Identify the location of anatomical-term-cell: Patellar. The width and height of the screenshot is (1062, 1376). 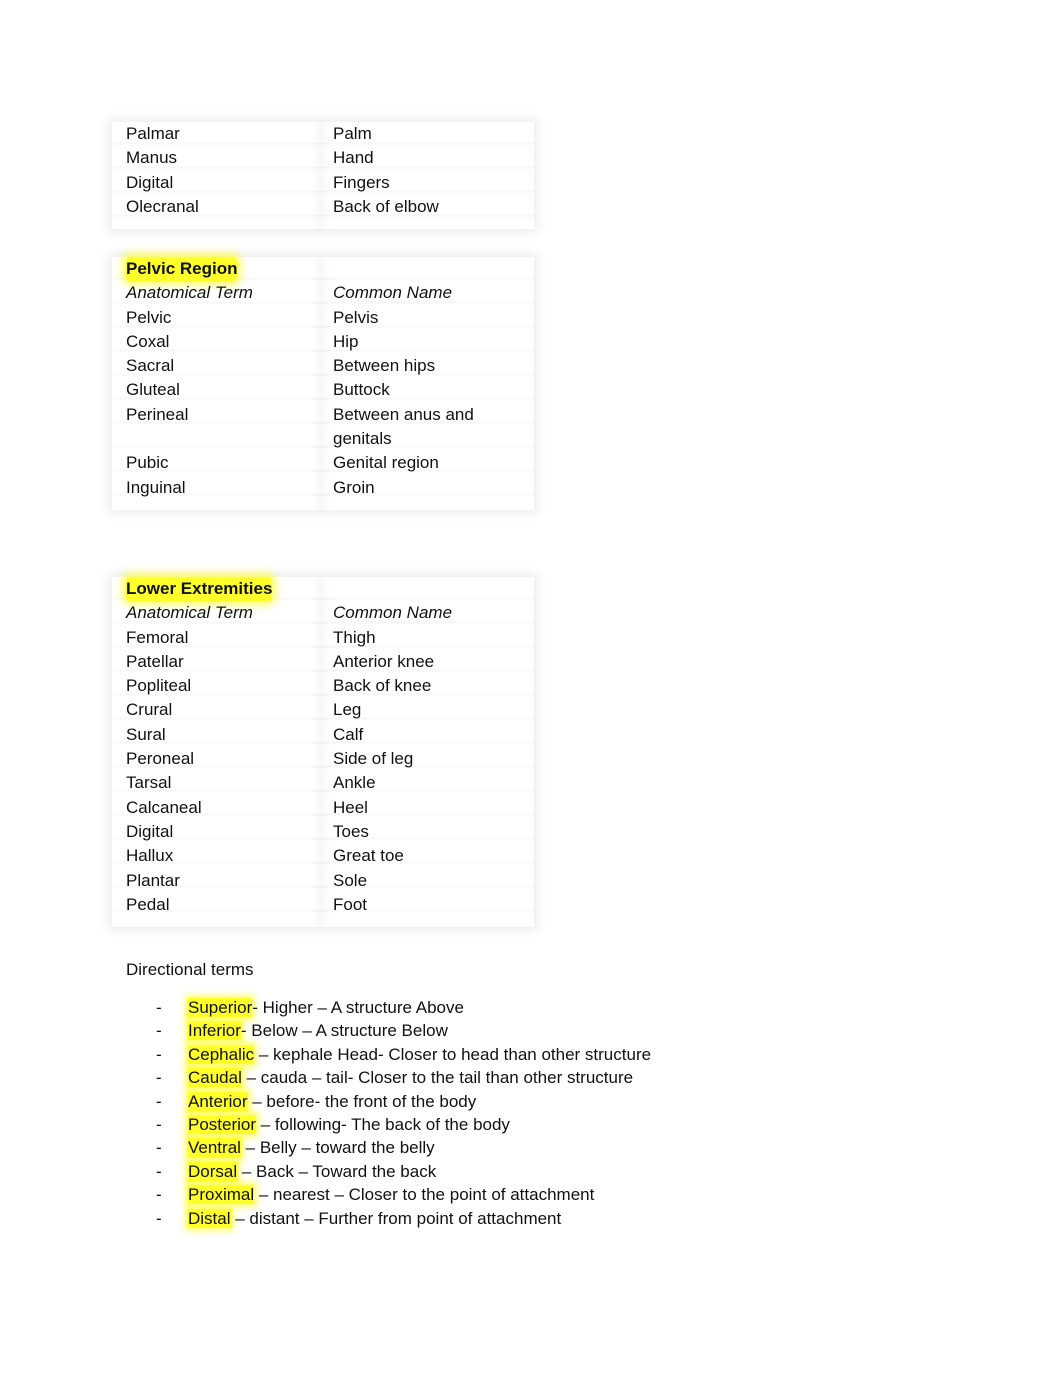
(155, 661).